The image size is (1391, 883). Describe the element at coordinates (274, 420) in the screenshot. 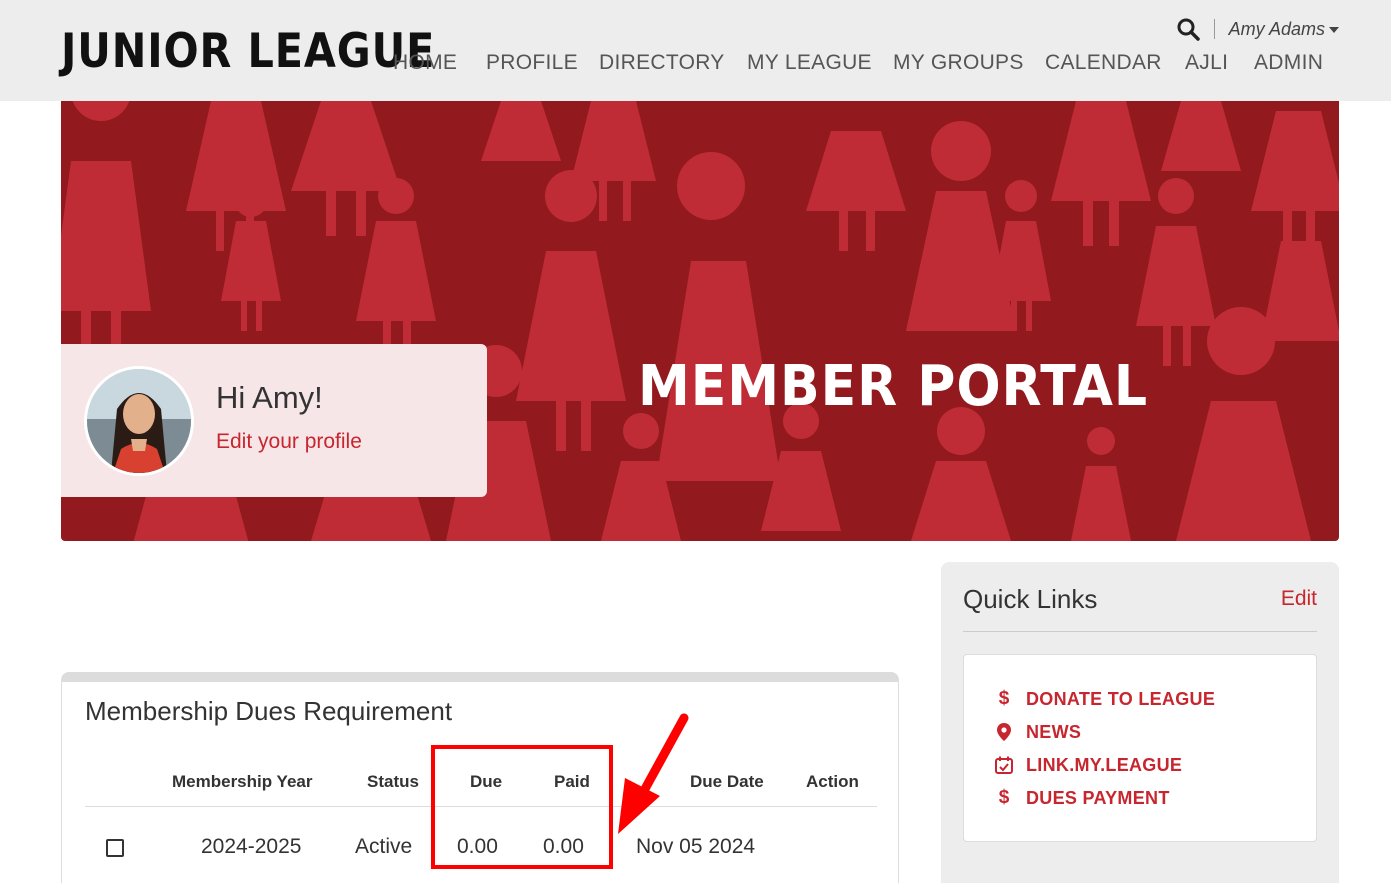

I see `profile-greeting-card: Hi Amy! Edit your profile` at that location.